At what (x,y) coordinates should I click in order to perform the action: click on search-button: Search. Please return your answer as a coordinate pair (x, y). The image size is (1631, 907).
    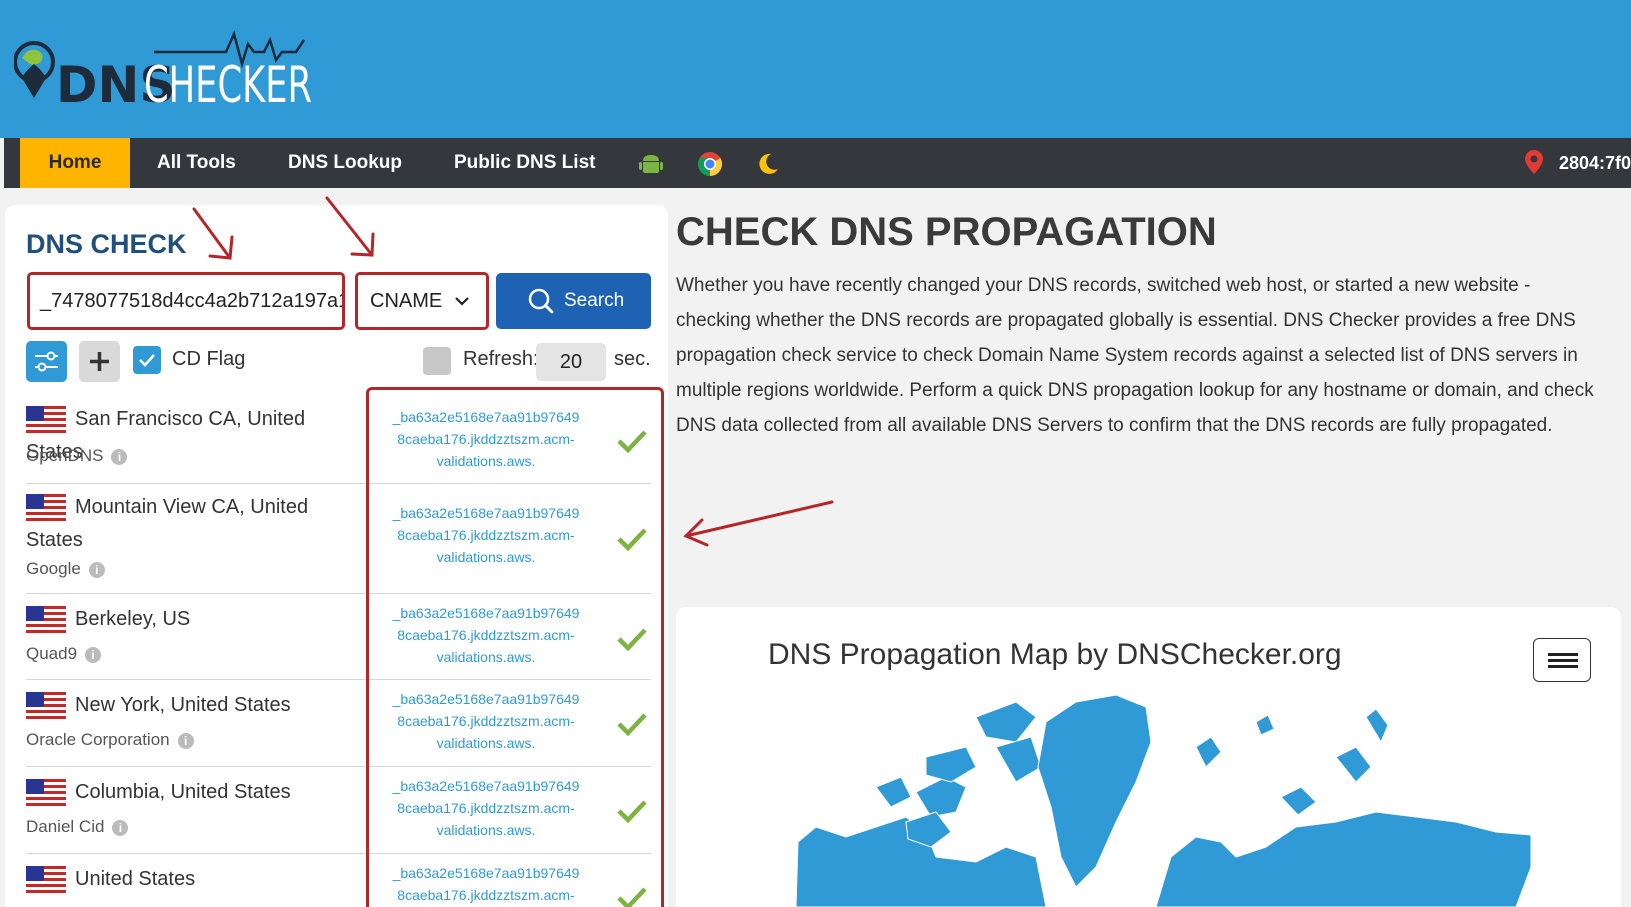
    Looking at the image, I should click on (573, 301).